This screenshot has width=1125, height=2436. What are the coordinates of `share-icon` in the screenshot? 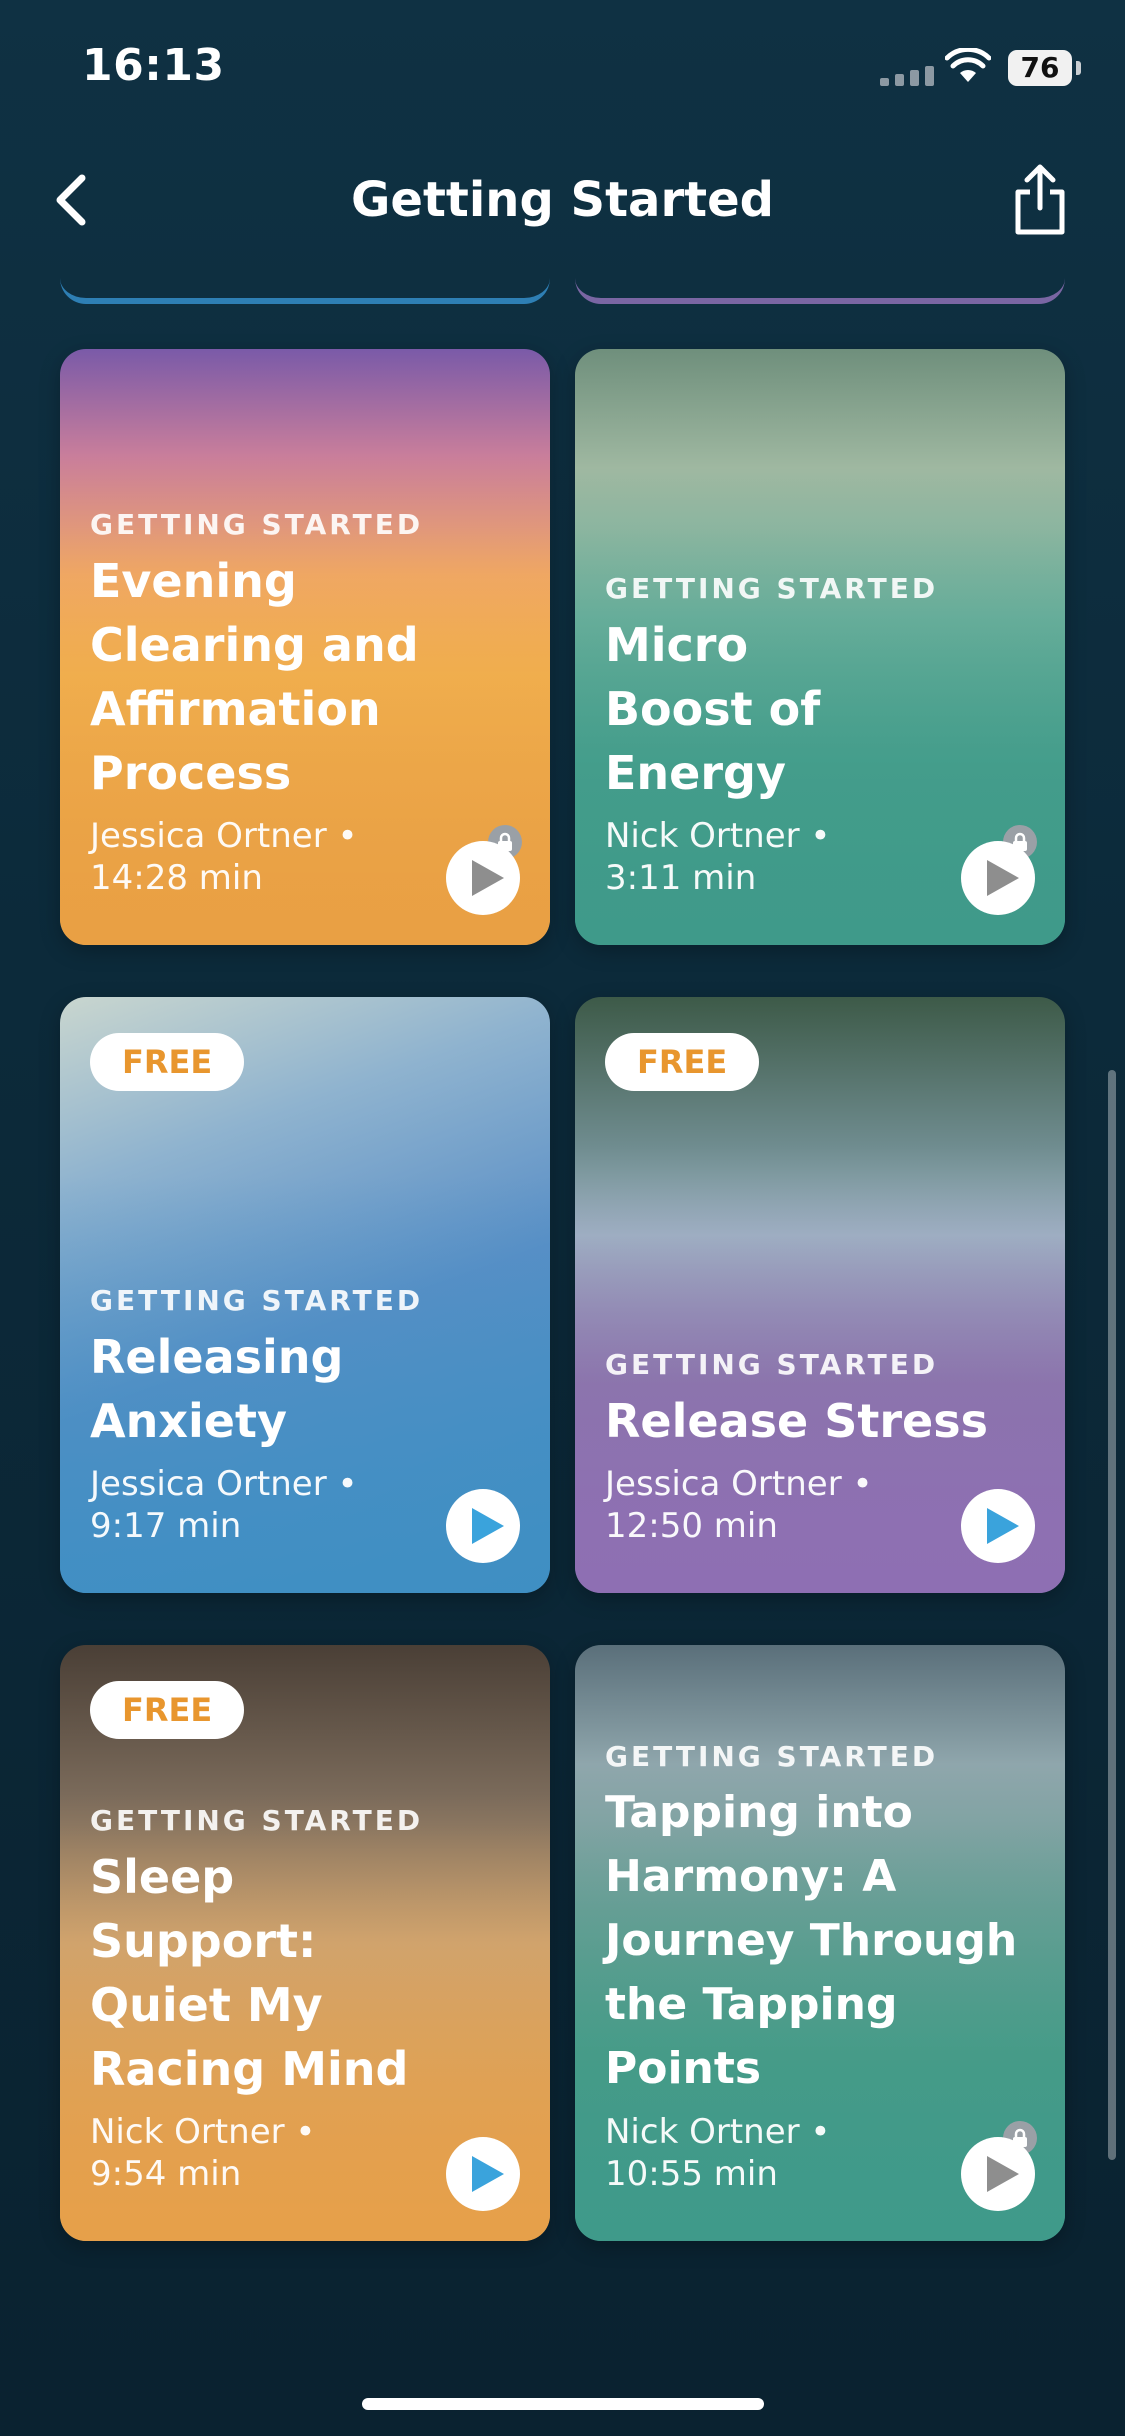 It's located at (1040, 199).